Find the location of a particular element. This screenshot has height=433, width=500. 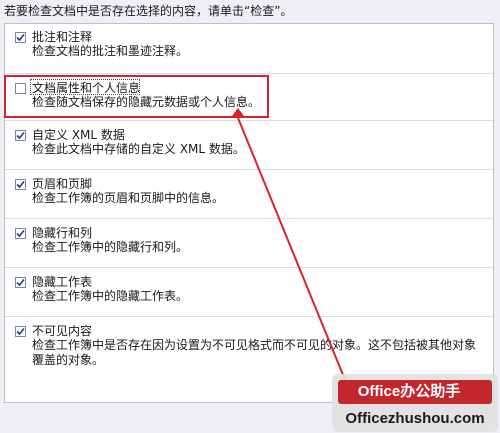

option-custom-xml: 自定义 XML 数据 检查此文档中存储的自定义 XML 数据。 is located at coordinates (249, 146).